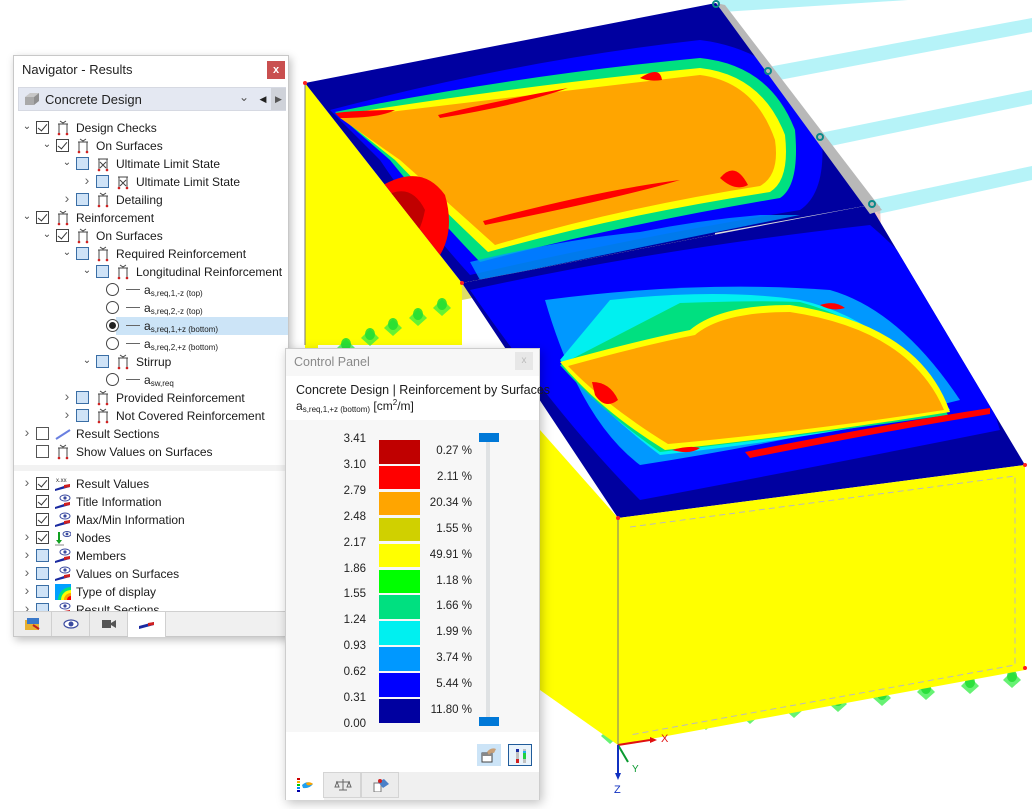 The height and width of the screenshot is (809, 1032). I want to click on control-panel-close-button: x, so click(524, 361).